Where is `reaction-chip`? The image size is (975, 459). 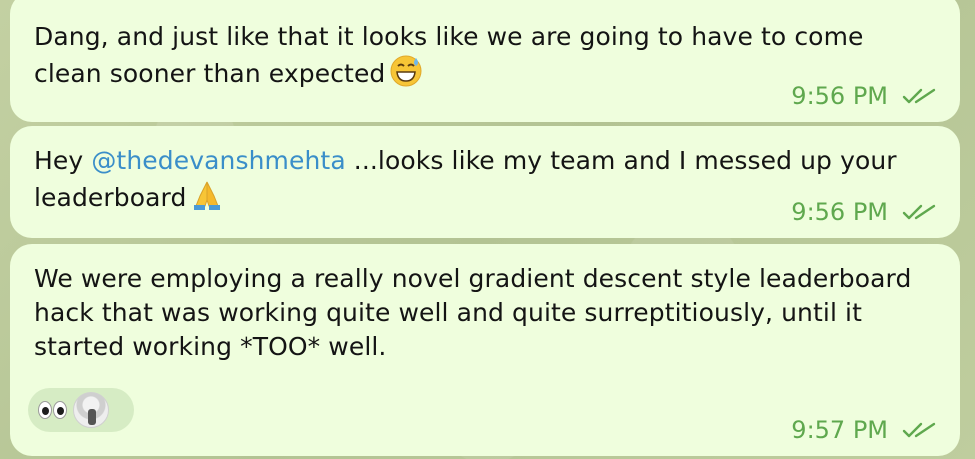
reaction-chip is located at coordinates (81, 410).